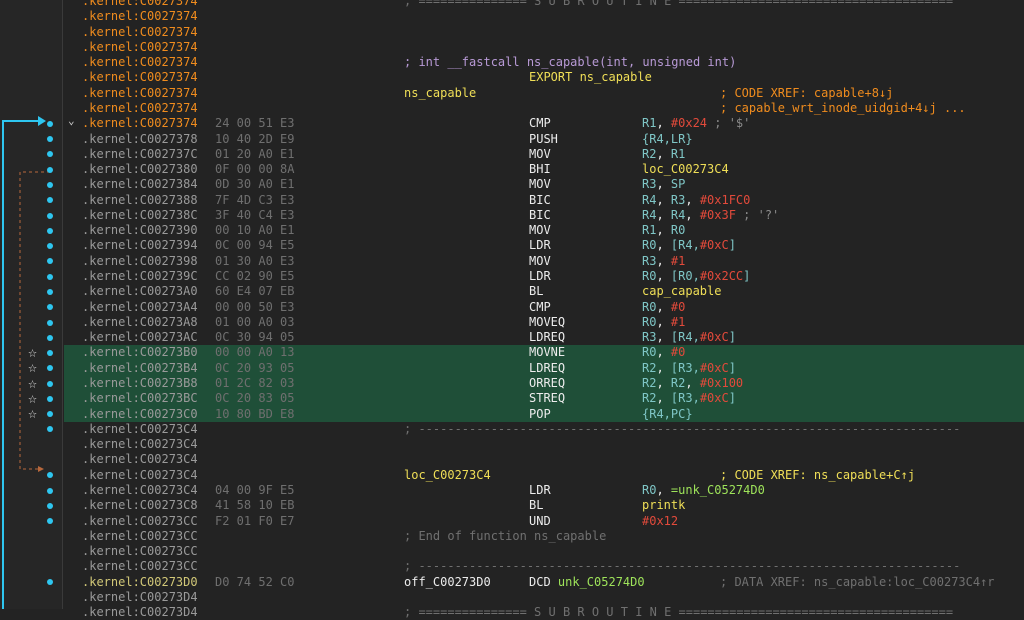 This screenshot has width=1024, height=620. Describe the element at coordinates (140, 291) in the screenshot. I see `address: .kernel:C00273A0` at that location.